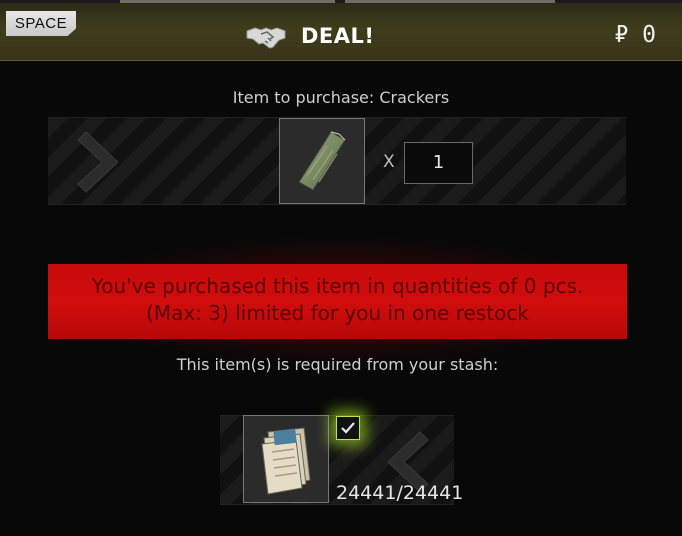  I want to click on requirement-count: 24441/24441, so click(400, 493).